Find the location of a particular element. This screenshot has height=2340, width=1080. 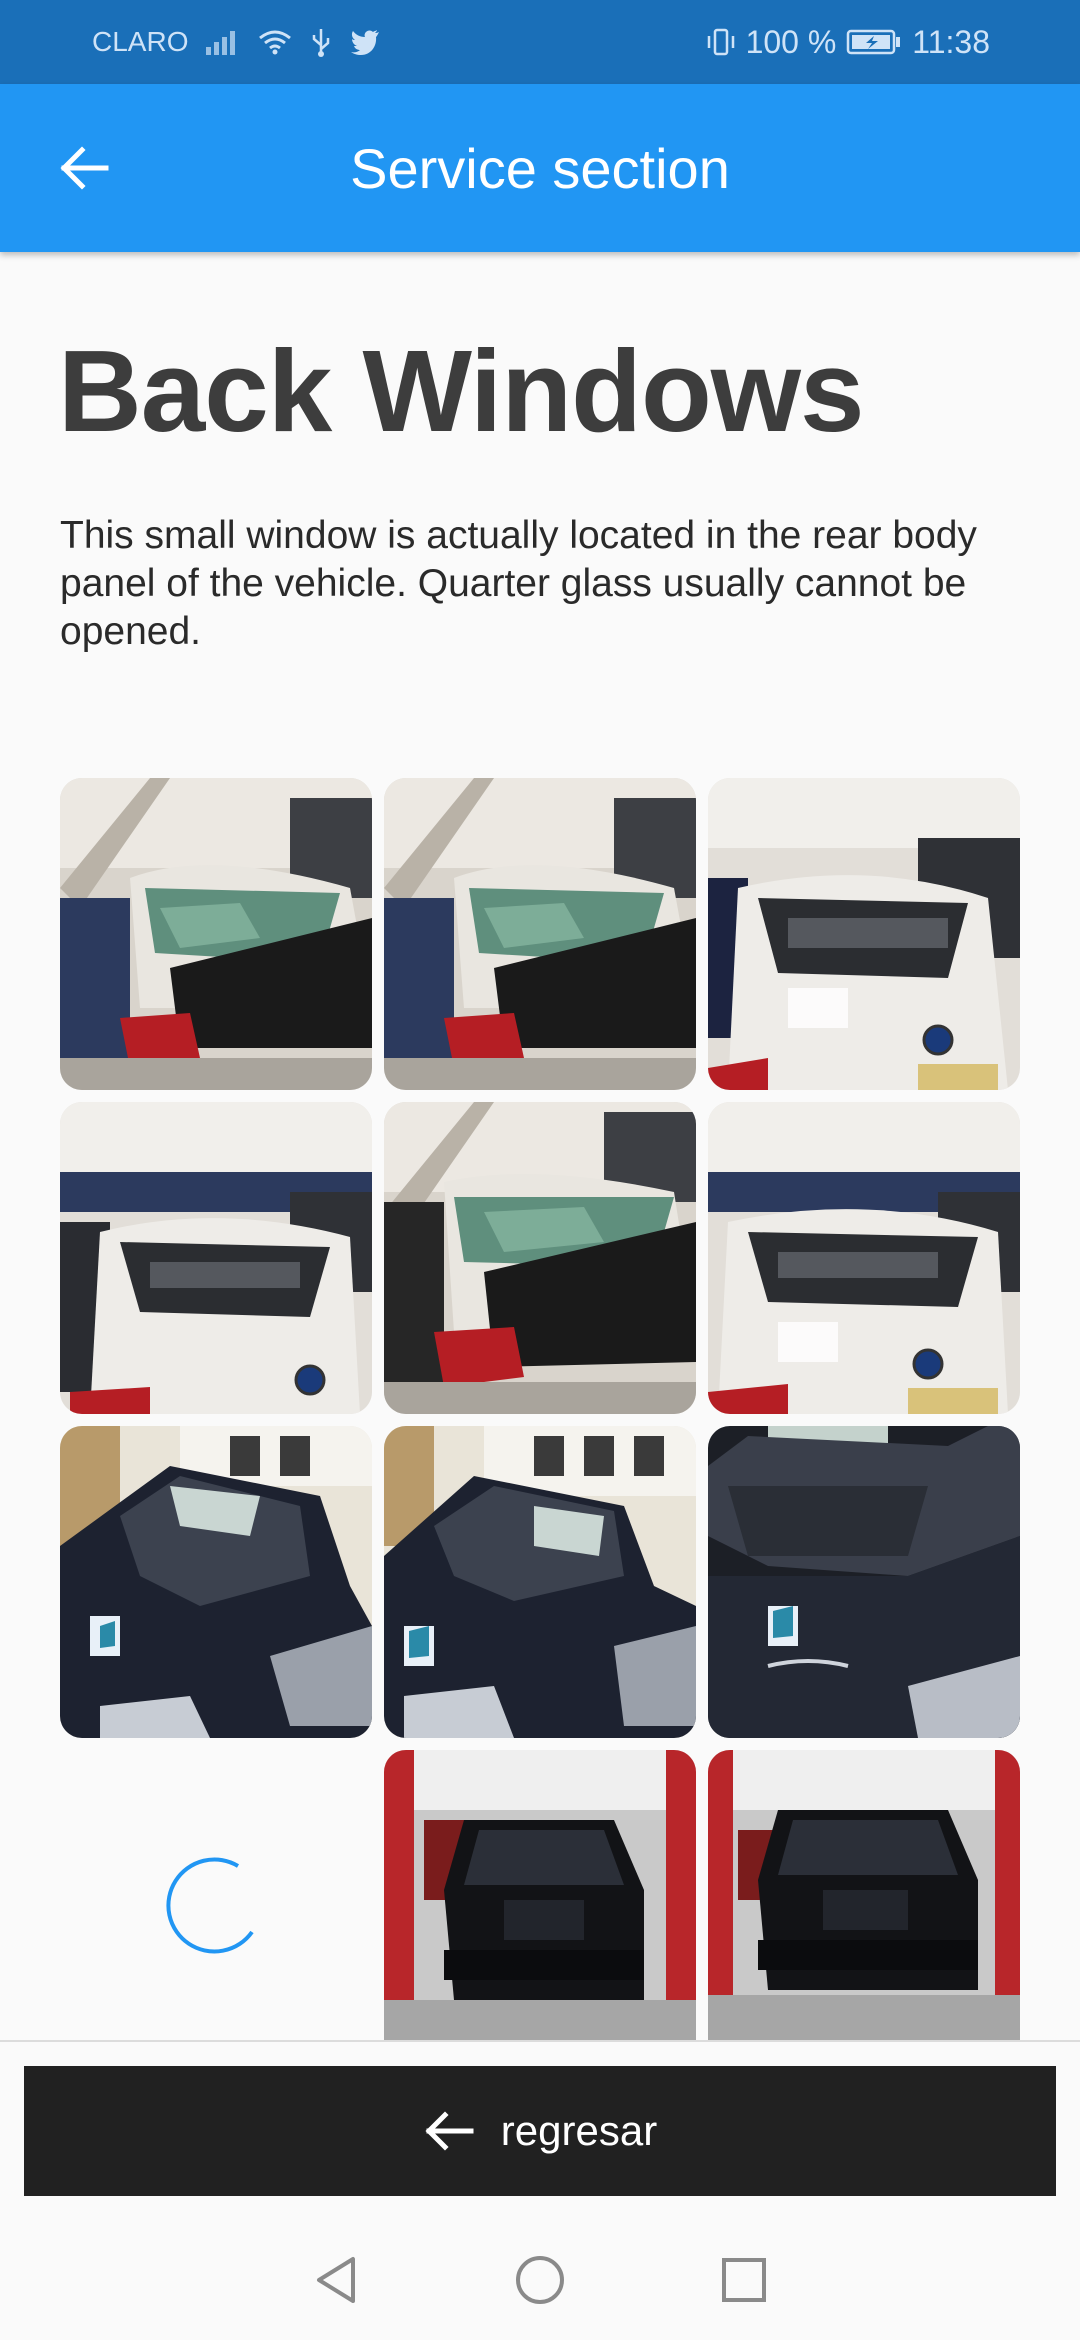

status-left: CLARO is located at coordinates (236, 42).